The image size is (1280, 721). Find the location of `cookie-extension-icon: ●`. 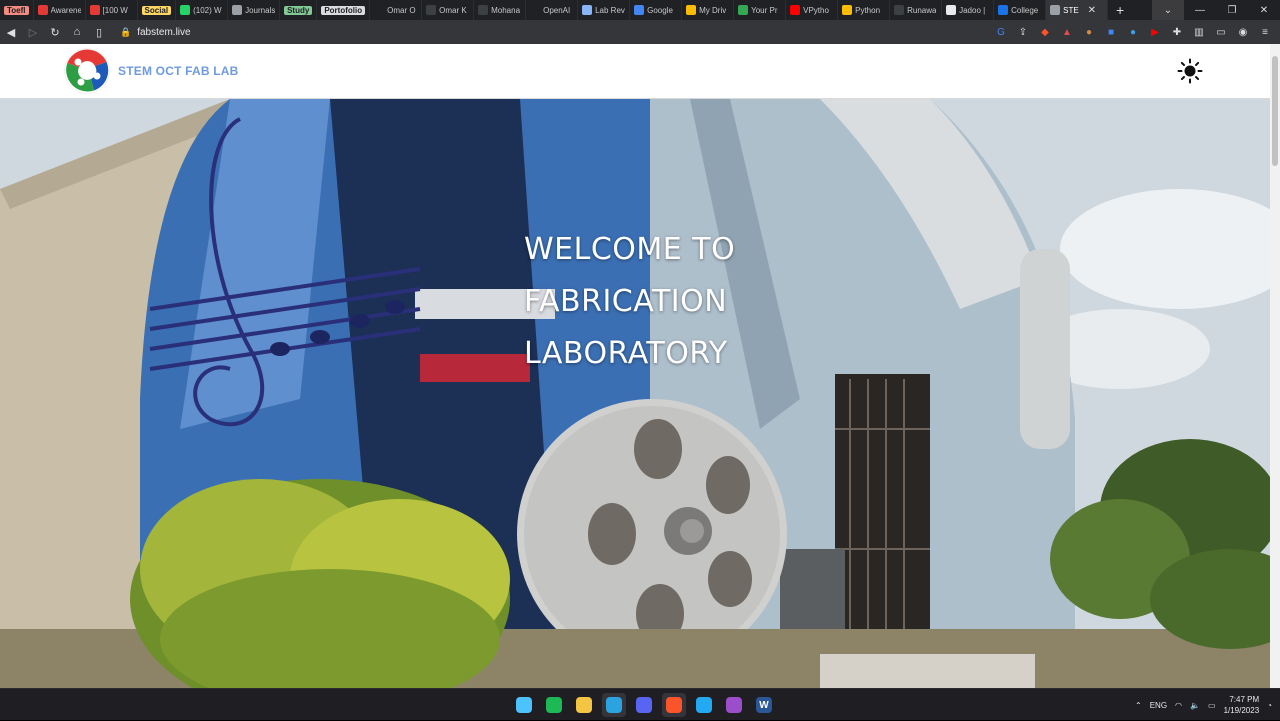

cookie-extension-icon: ● is located at coordinates (1089, 32).